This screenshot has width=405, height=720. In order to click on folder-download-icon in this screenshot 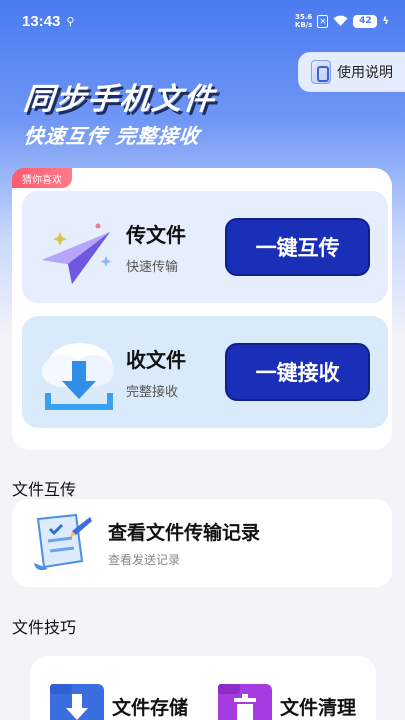, I will do `click(77, 702)`.